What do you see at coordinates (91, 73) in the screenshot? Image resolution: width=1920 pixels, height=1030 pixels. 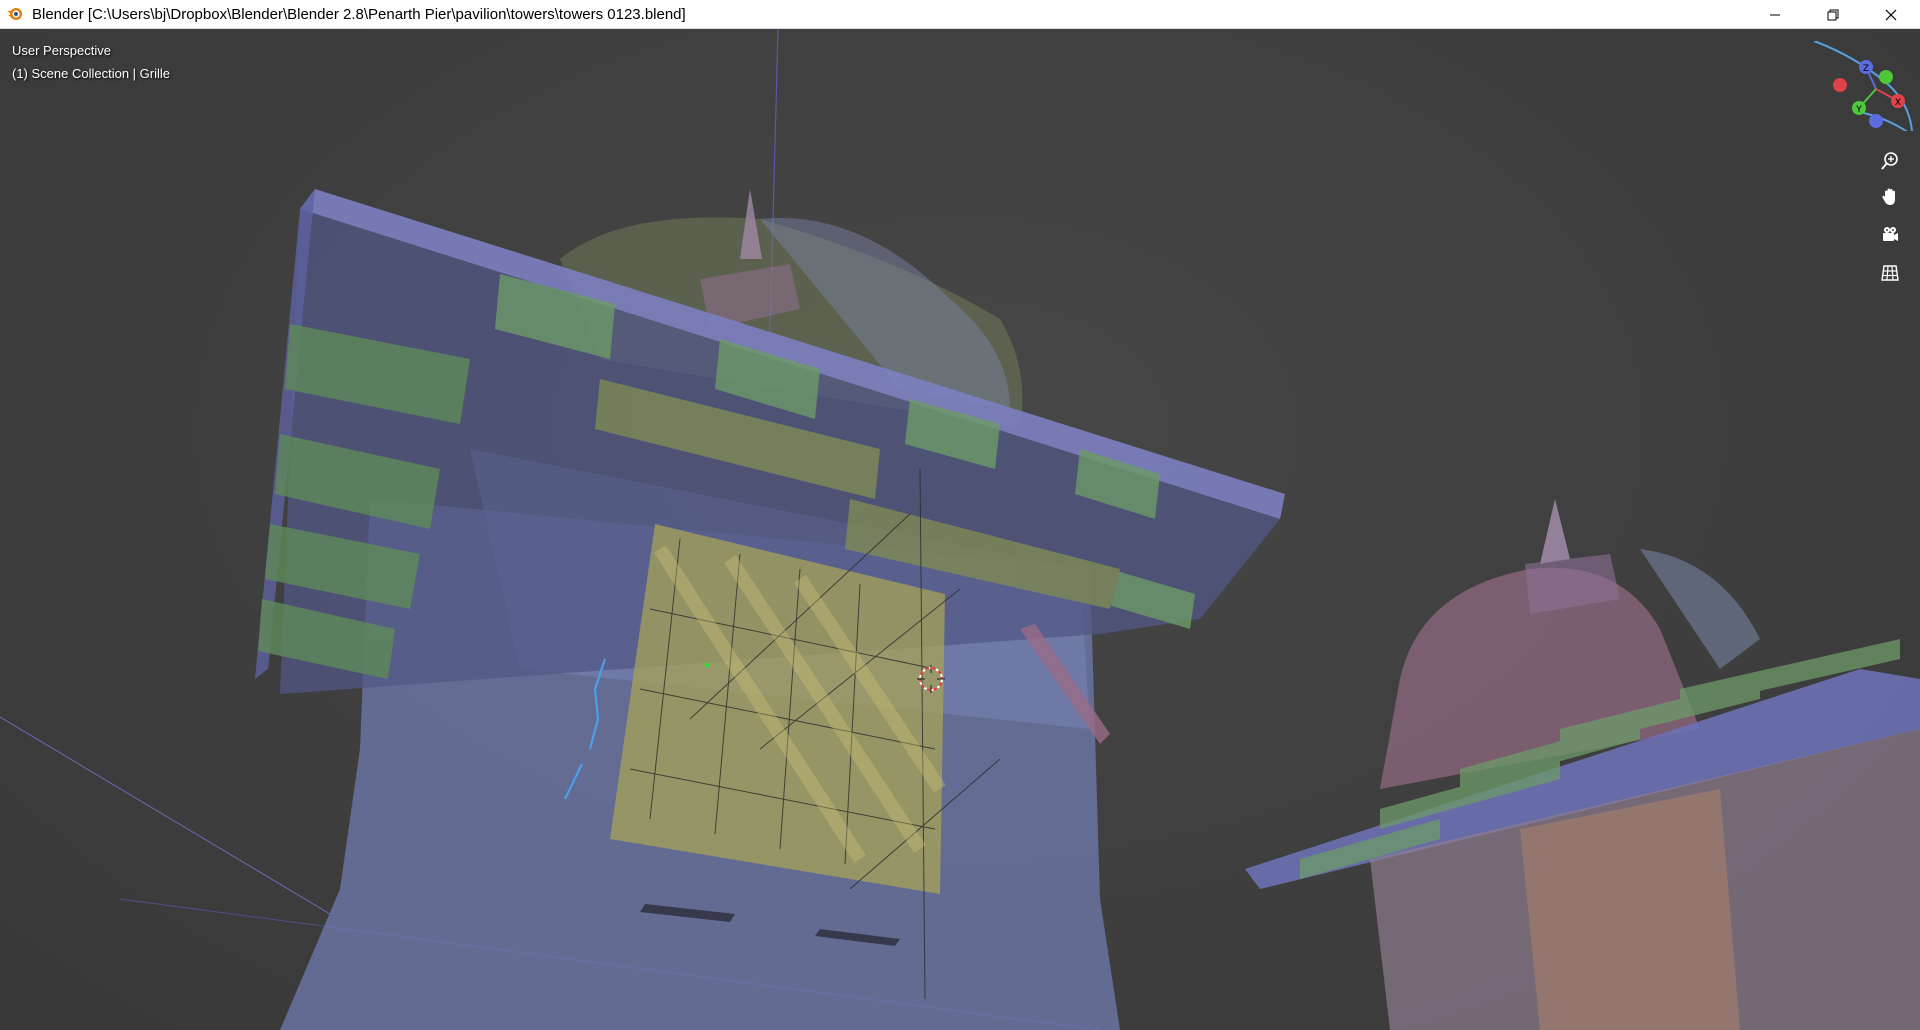 I see `collection-info-label: (1) Scene Collection | Grille` at bounding box center [91, 73].